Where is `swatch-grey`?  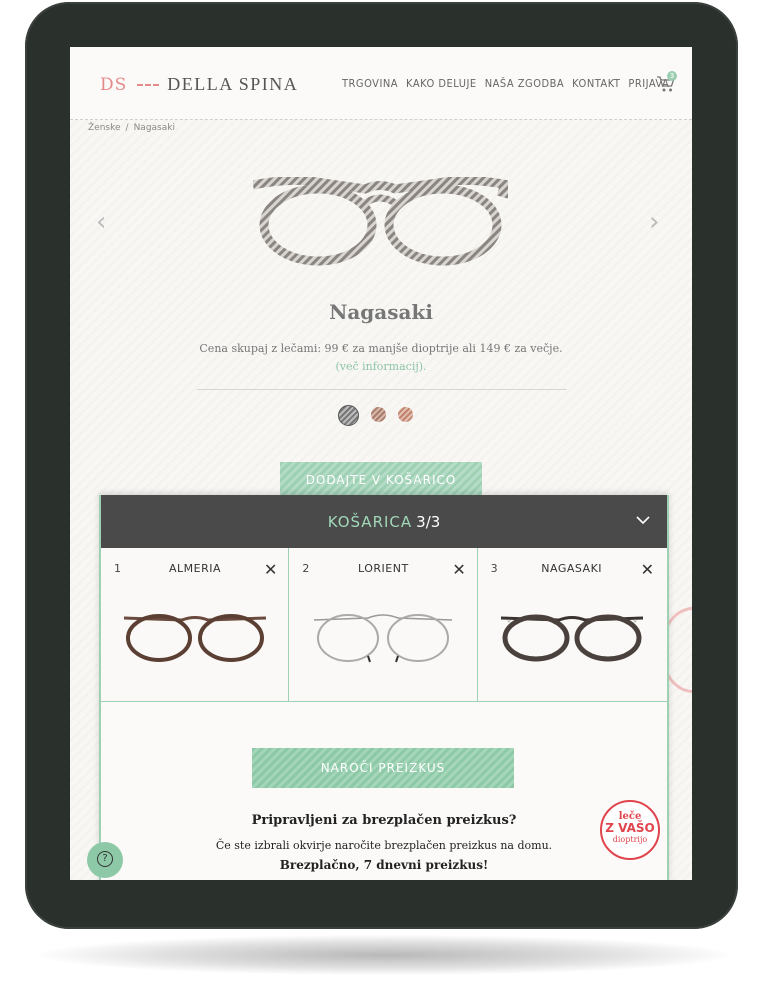 swatch-grey is located at coordinates (348, 415).